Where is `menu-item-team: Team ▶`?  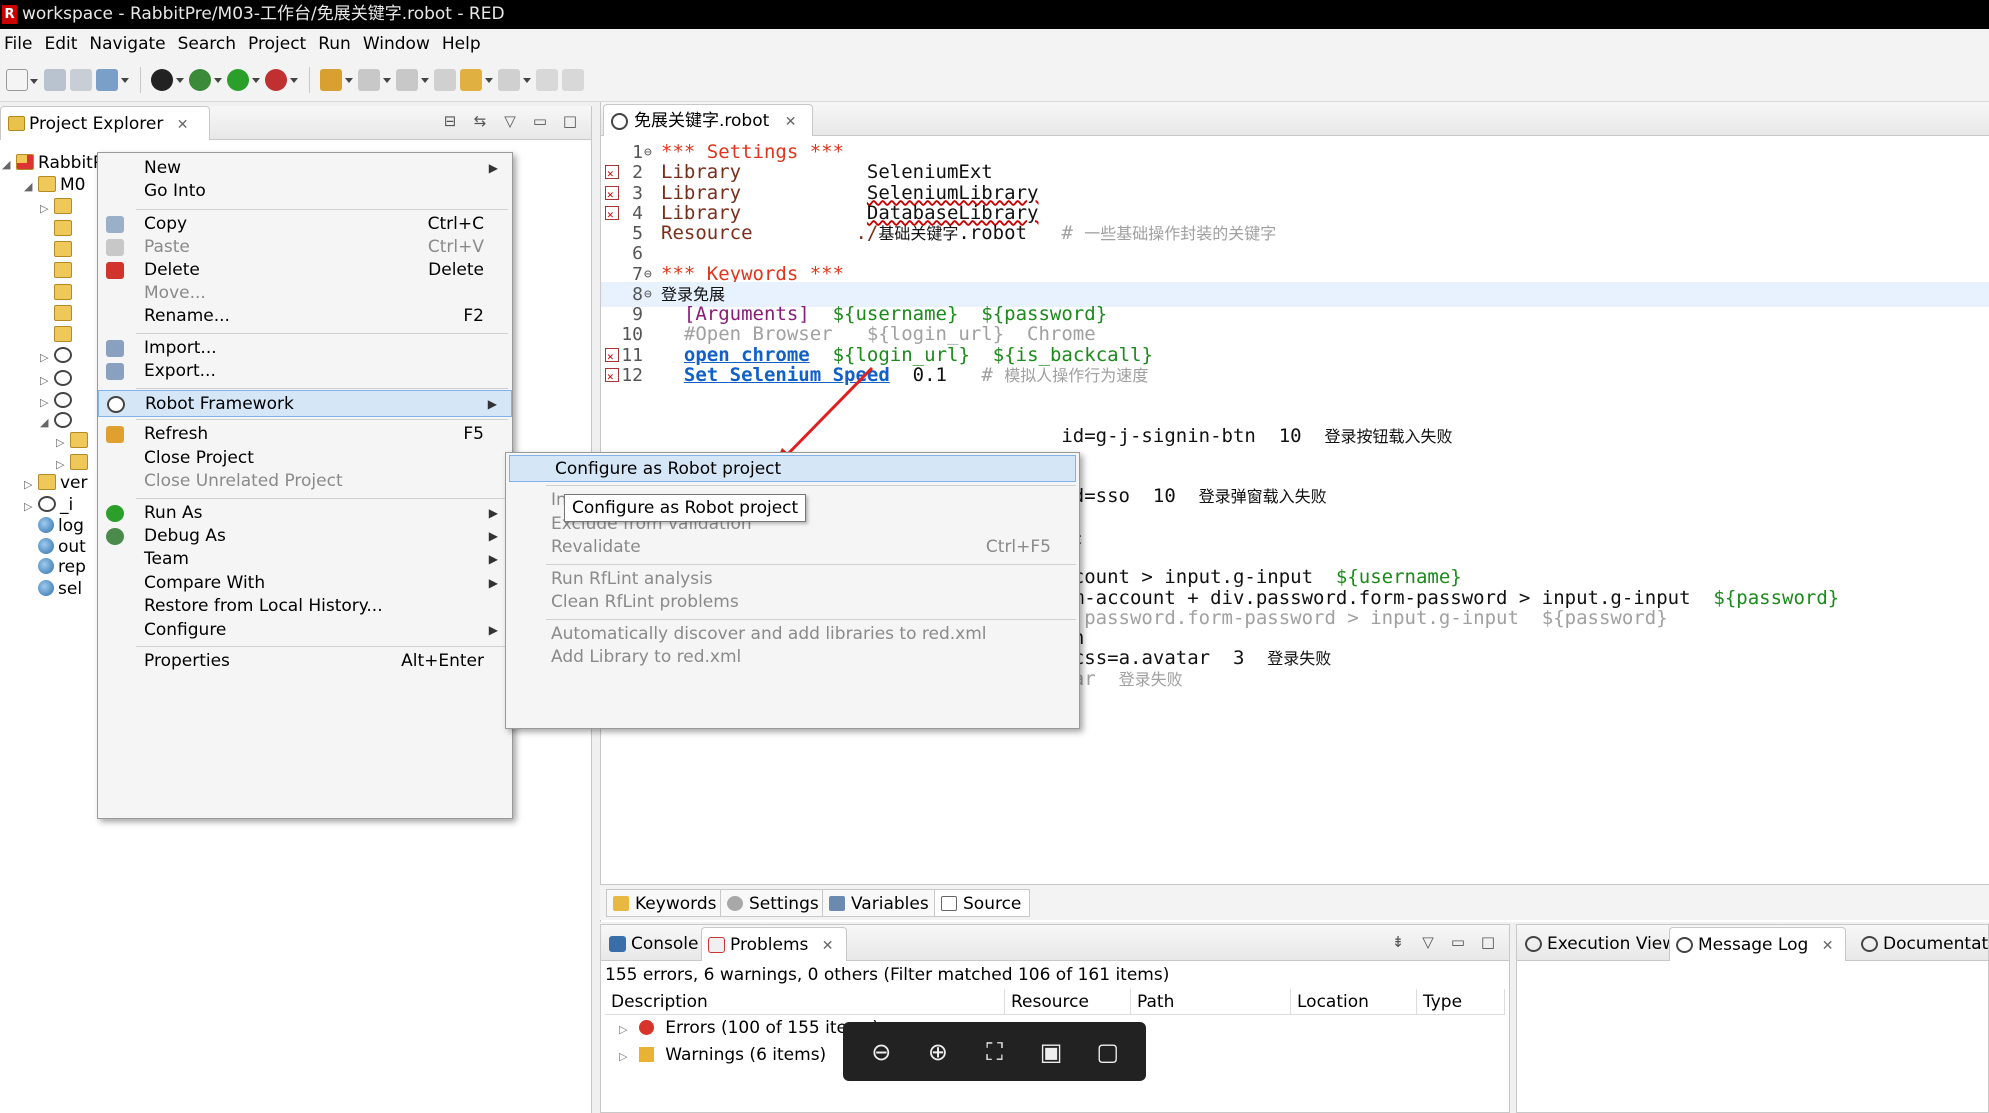 menu-item-team: Team ▶ is located at coordinates (305, 559).